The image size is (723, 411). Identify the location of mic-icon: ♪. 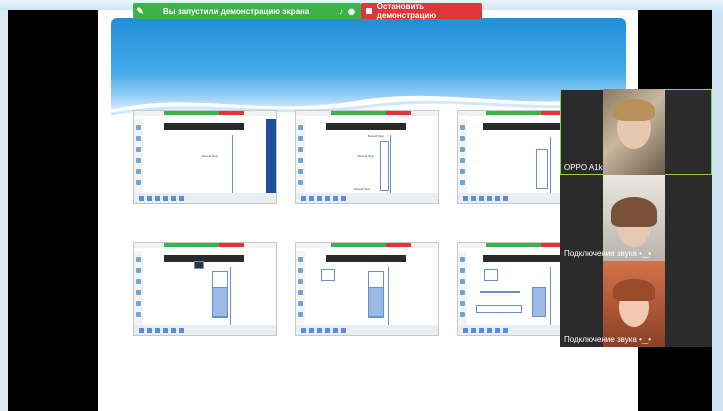
(341, 11).